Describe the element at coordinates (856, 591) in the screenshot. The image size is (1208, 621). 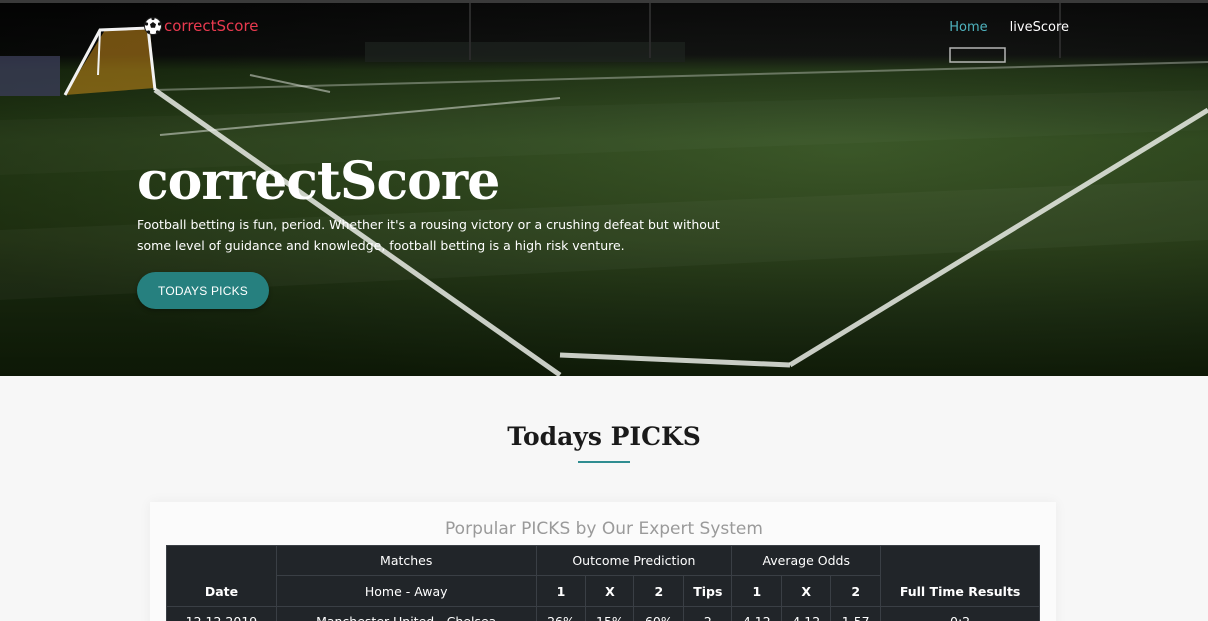
I see `header-odds-2: 2` at that location.